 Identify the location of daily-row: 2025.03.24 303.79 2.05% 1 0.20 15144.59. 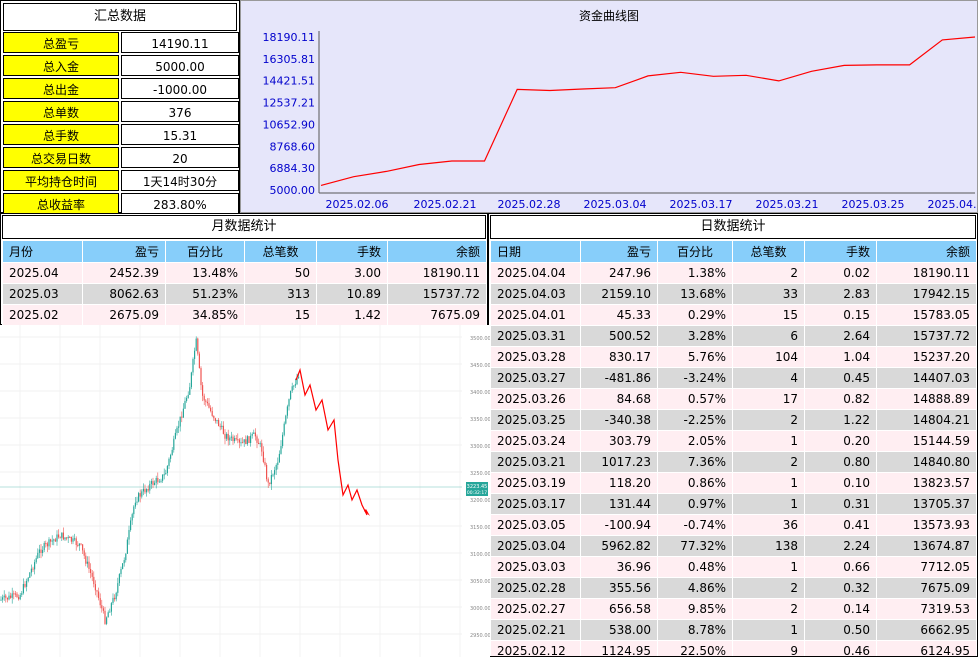
(733, 441).